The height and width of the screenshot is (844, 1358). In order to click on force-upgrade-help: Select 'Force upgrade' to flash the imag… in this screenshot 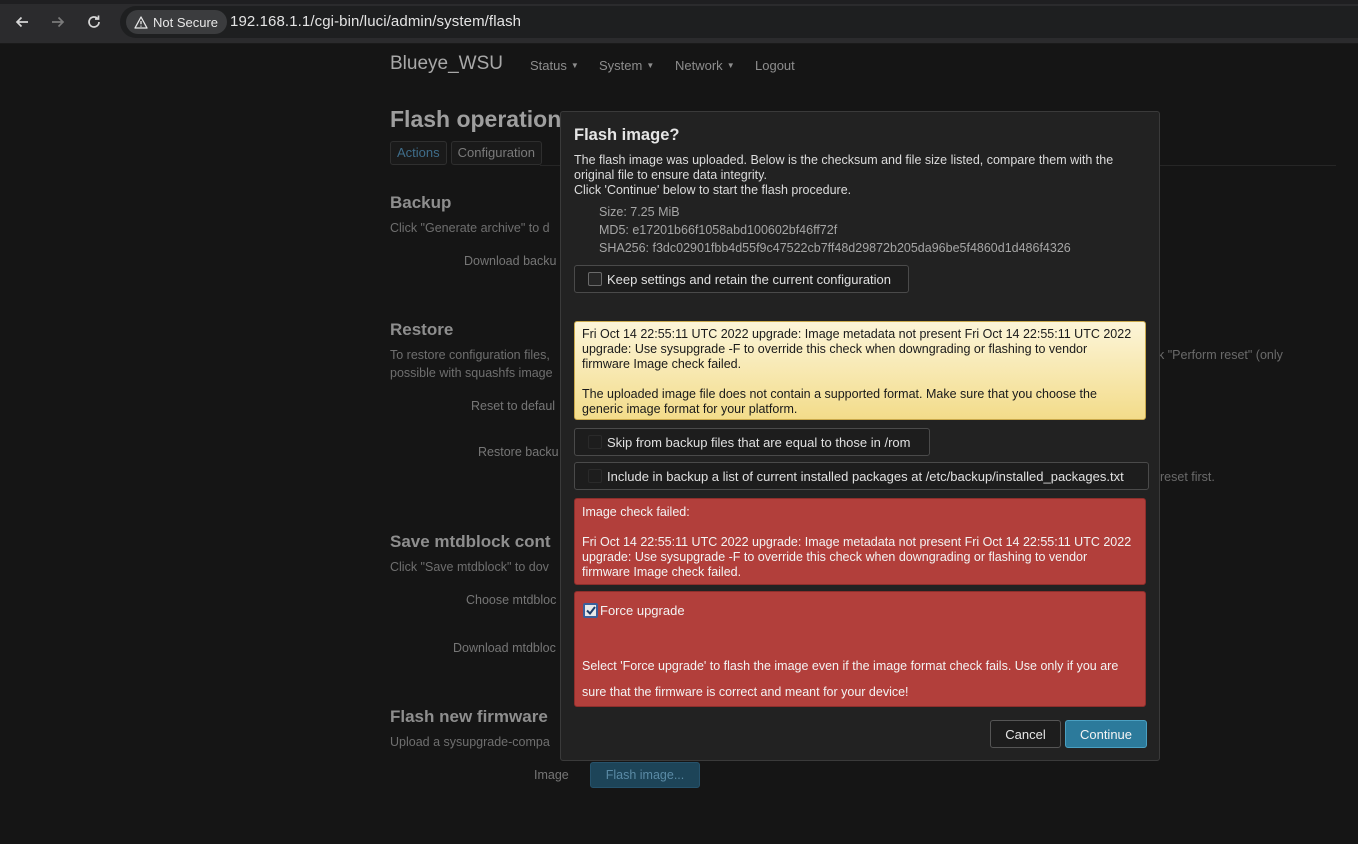, I will do `click(850, 679)`.